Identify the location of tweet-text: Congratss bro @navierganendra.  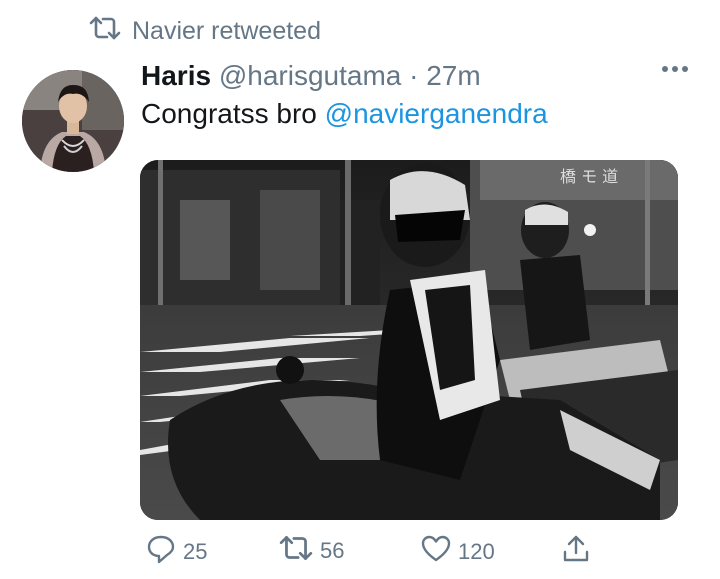
(344, 114).